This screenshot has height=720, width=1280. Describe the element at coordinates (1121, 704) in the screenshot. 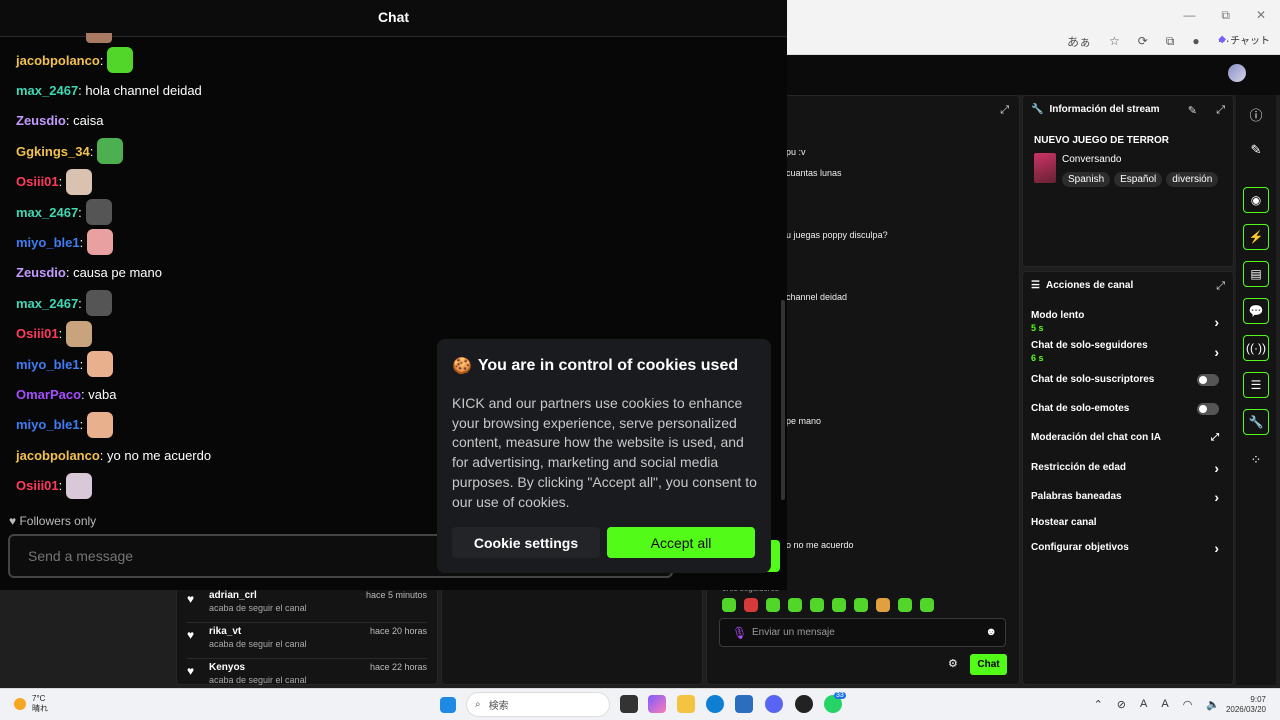

I see `network-icon: ⊘` at that location.